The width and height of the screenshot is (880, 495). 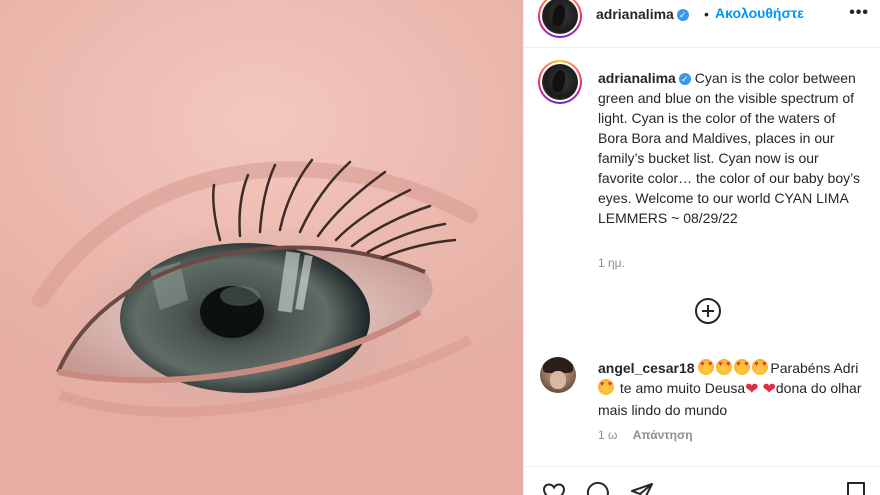 What do you see at coordinates (642, 488) in the screenshot?
I see `paper-plane-icon` at bounding box center [642, 488].